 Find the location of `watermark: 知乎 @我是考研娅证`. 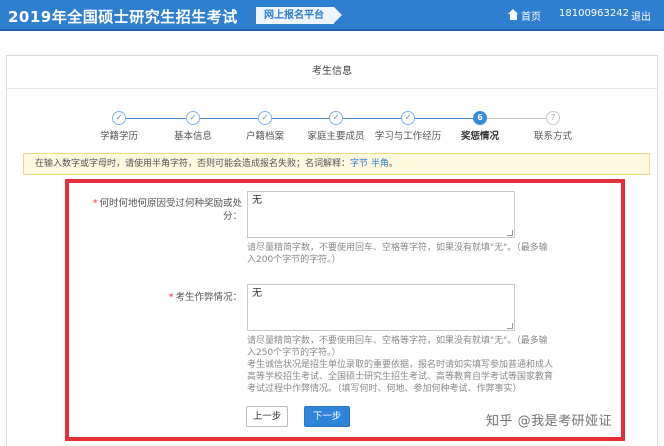

watermark: 知乎 @我是考研娅证 is located at coordinates (549, 421).